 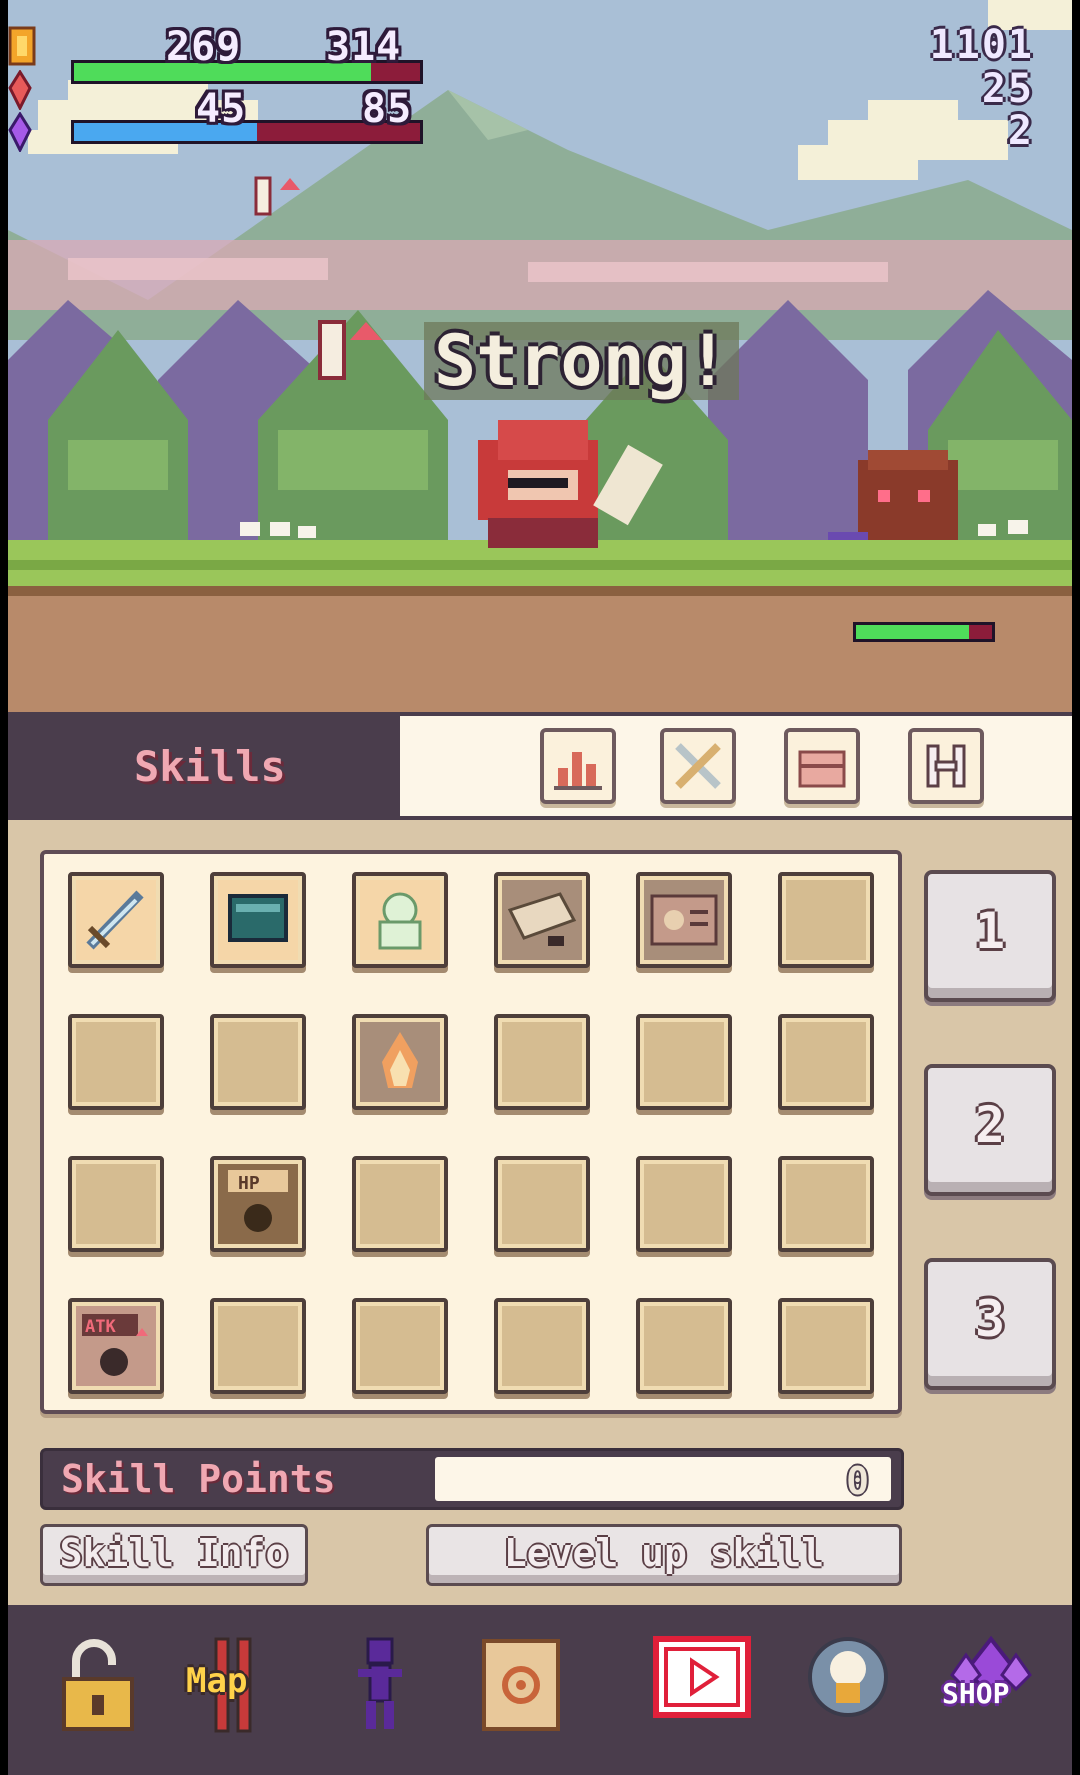 What do you see at coordinates (578, 771) in the screenshot?
I see `stats-chart-icon` at bounding box center [578, 771].